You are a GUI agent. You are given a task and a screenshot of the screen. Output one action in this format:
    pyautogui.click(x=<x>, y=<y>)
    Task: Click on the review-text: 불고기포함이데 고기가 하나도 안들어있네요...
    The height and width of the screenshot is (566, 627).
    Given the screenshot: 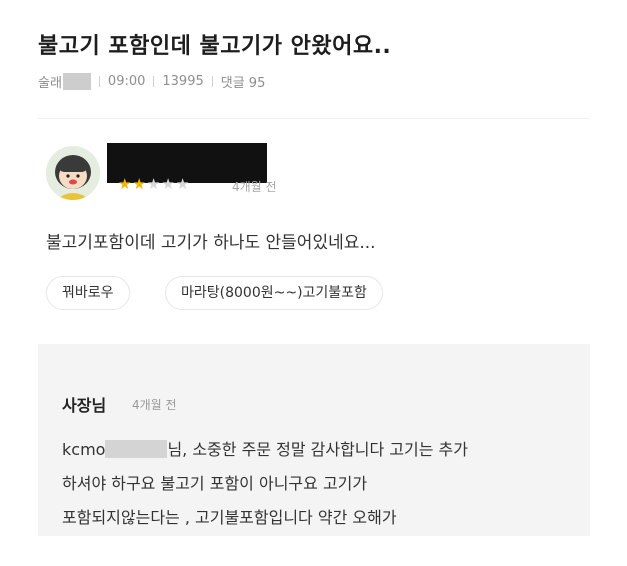 What is the action you would take?
    pyautogui.click(x=211, y=243)
    